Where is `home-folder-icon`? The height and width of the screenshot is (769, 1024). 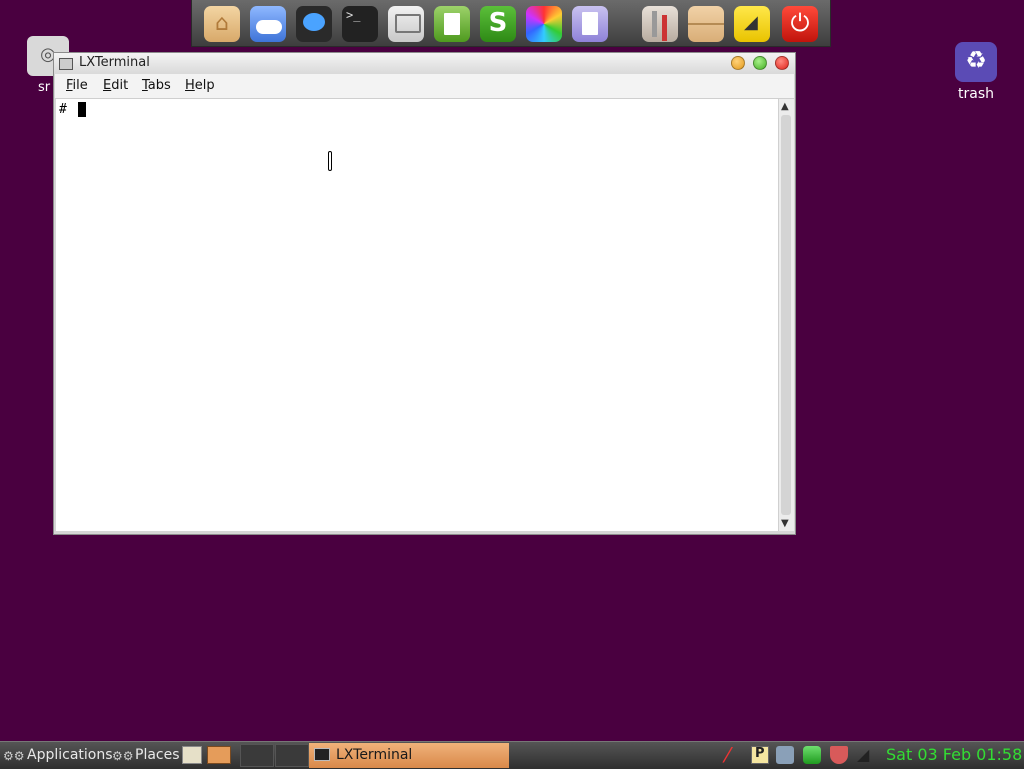 home-folder-icon is located at coordinates (222, 24).